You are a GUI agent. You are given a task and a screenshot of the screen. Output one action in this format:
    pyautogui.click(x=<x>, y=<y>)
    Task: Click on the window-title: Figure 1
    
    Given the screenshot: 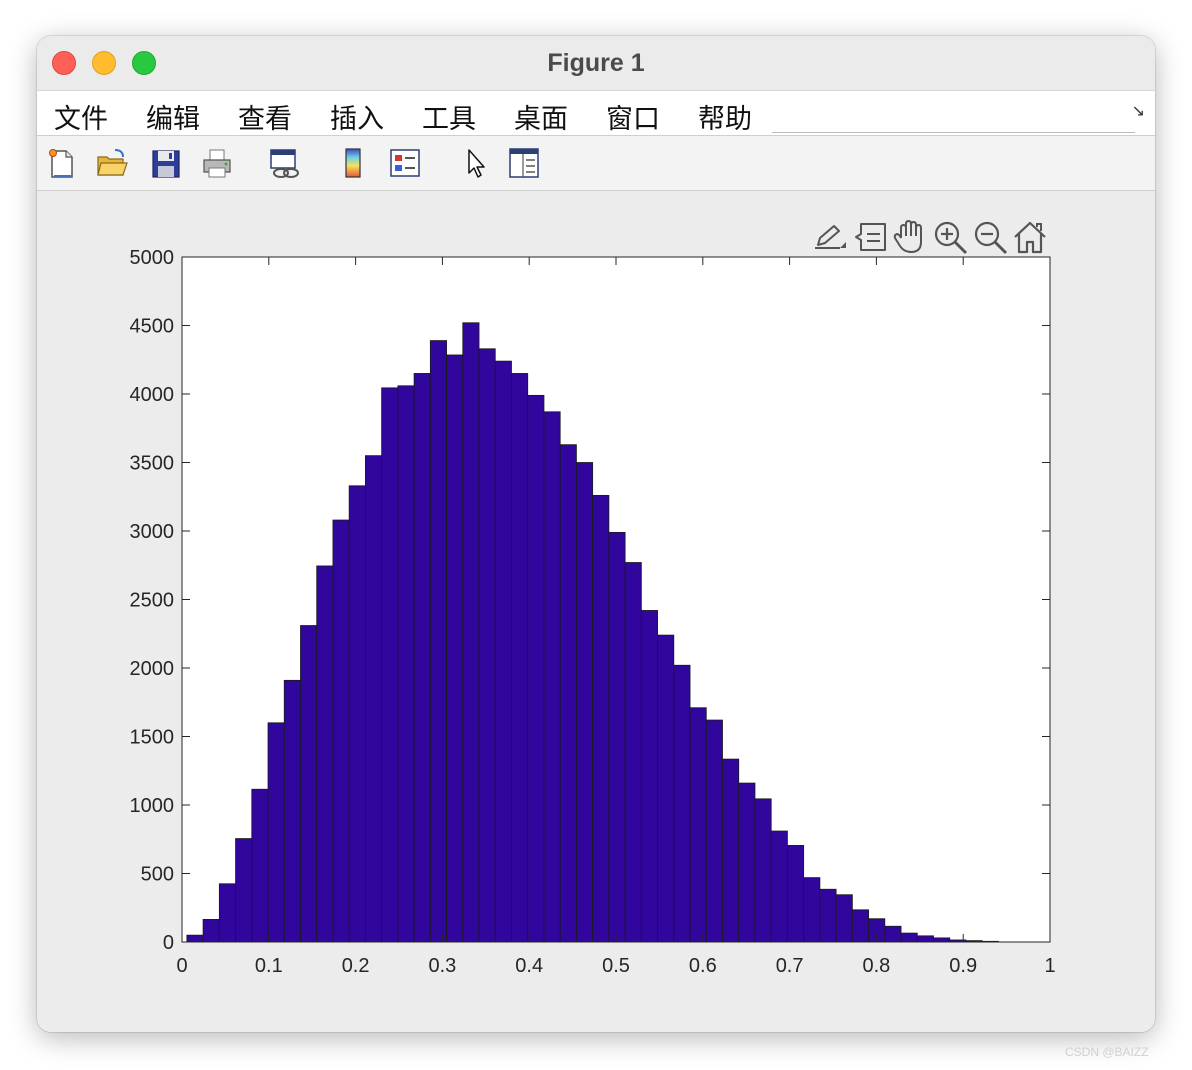 What is the action you would take?
    pyautogui.click(x=596, y=63)
    